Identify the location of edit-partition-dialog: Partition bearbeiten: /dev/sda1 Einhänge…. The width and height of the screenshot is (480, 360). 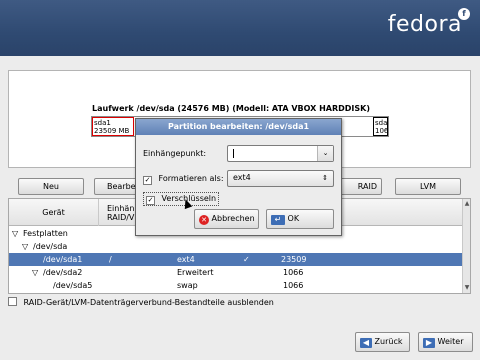
(238, 177).